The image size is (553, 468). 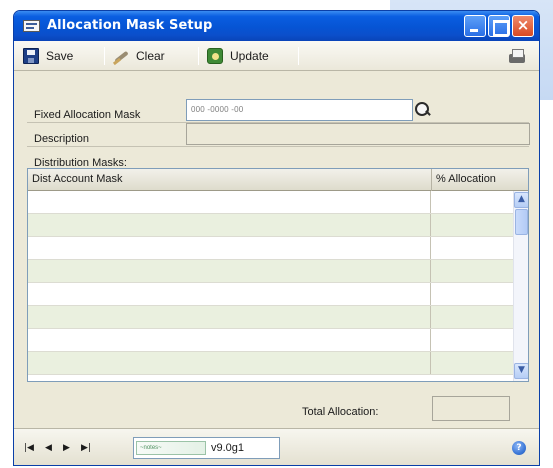 I want to click on save-icon, so click(x=31, y=56).